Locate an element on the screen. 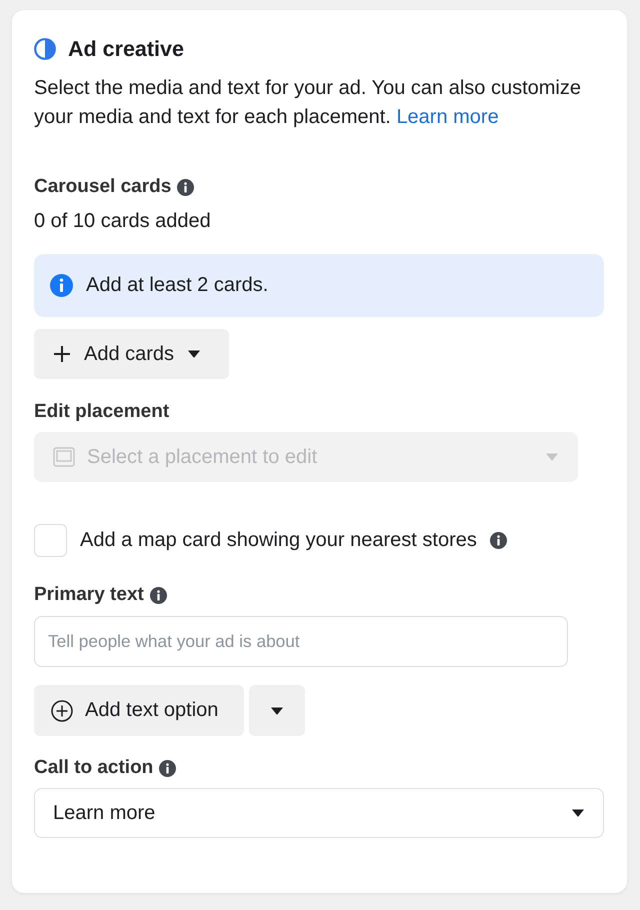  plus-icon is located at coordinates (62, 354).